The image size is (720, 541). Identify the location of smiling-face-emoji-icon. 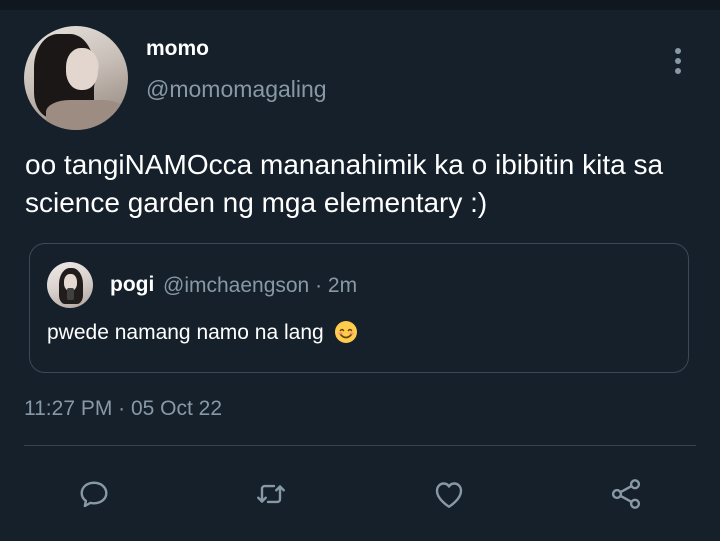
(345, 332).